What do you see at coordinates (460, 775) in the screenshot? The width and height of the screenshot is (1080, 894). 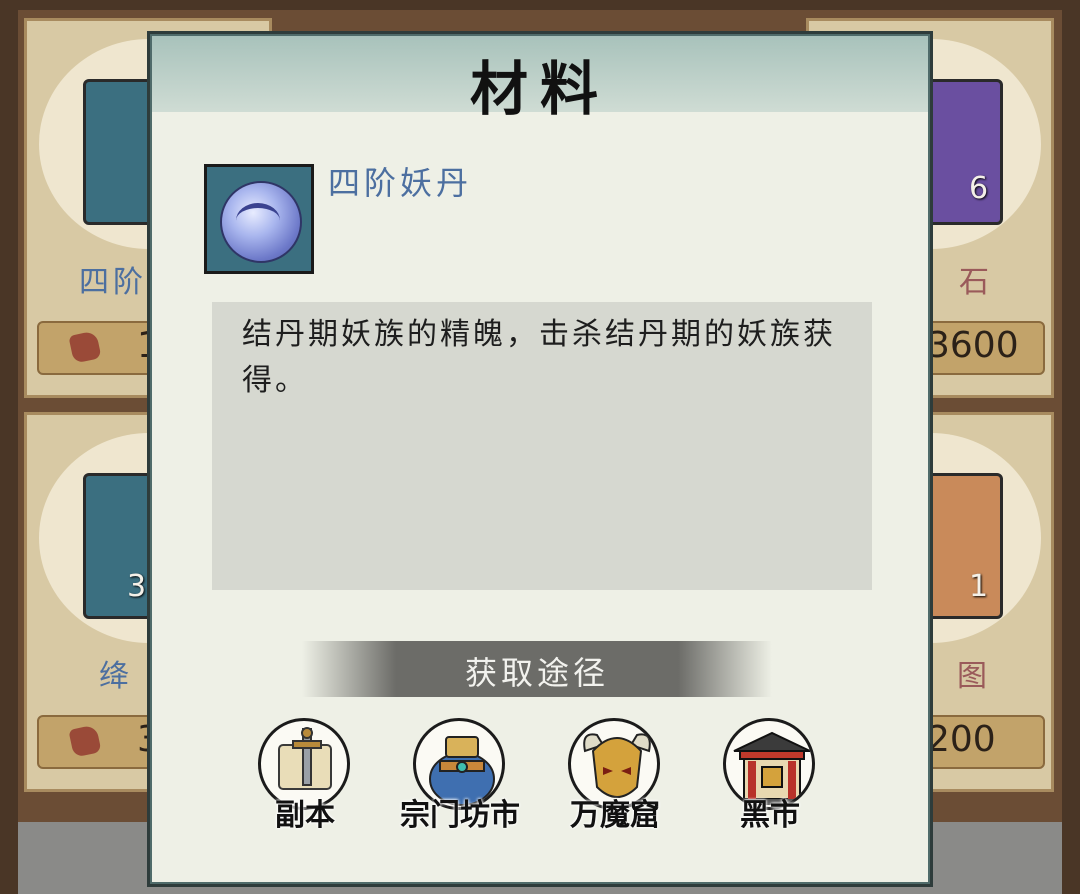 I see `source-sect-market-button: 宗门坊市` at bounding box center [460, 775].